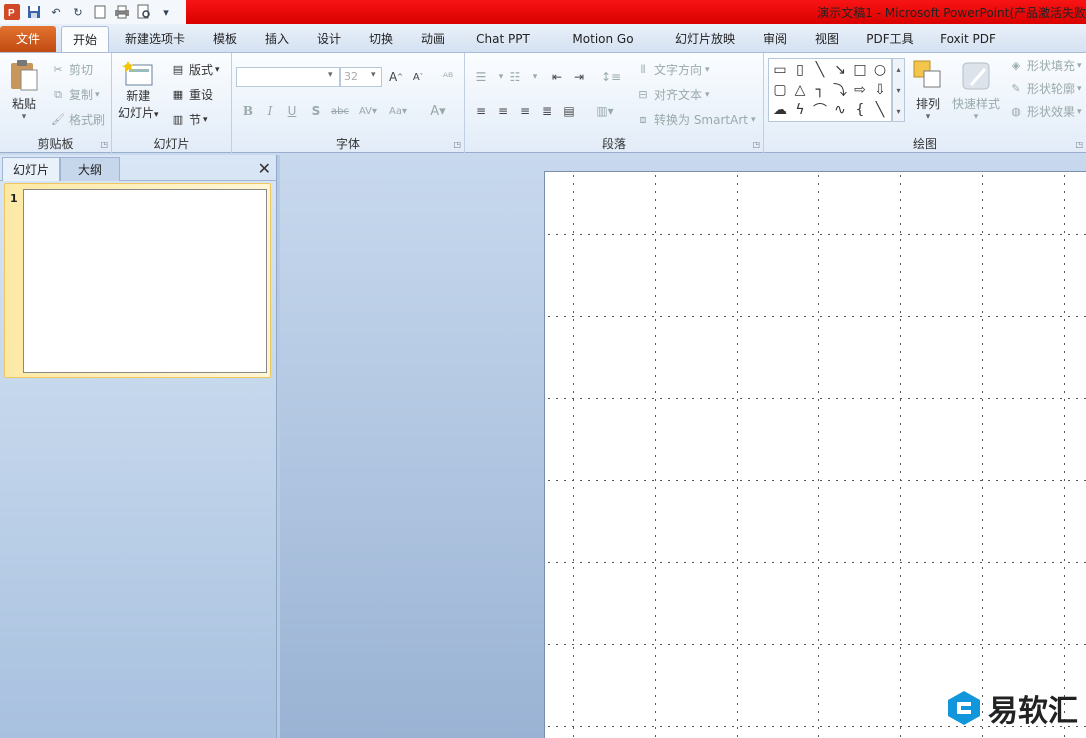  I want to click on slide-thumbnail, so click(145, 281).